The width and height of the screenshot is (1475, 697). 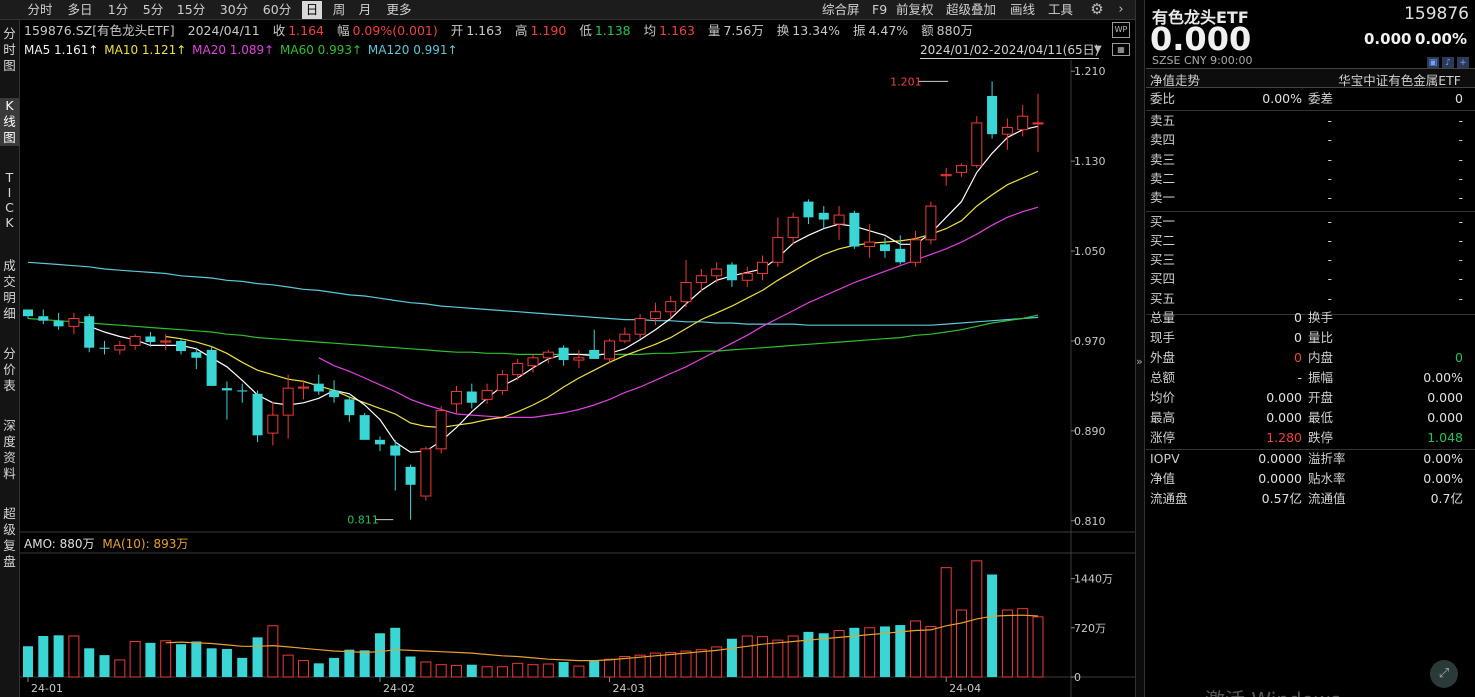 I want to click on tool-button-2: 前复权, so click(x=915, y=10).